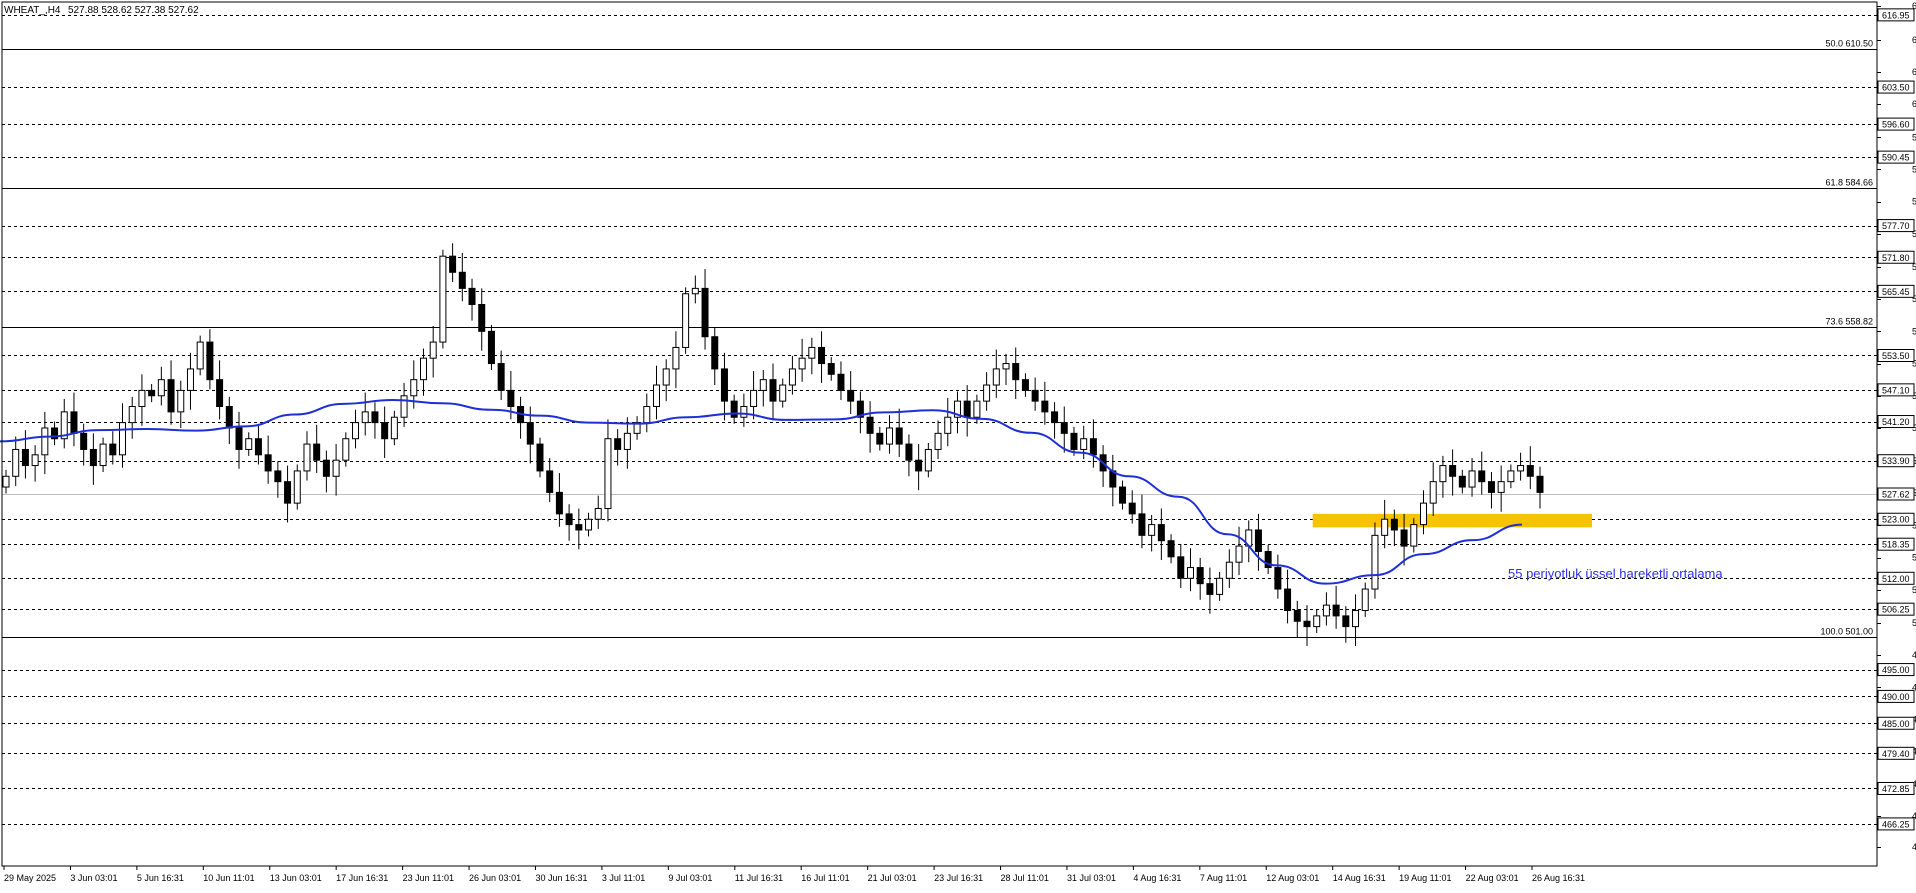 This screenshot has width=1916, height=893. What do you see at coordinates (892, 878) in the screenshot?
I see `x-tick-label: 21 Jul 03:01` at bounding box center [892, 878].